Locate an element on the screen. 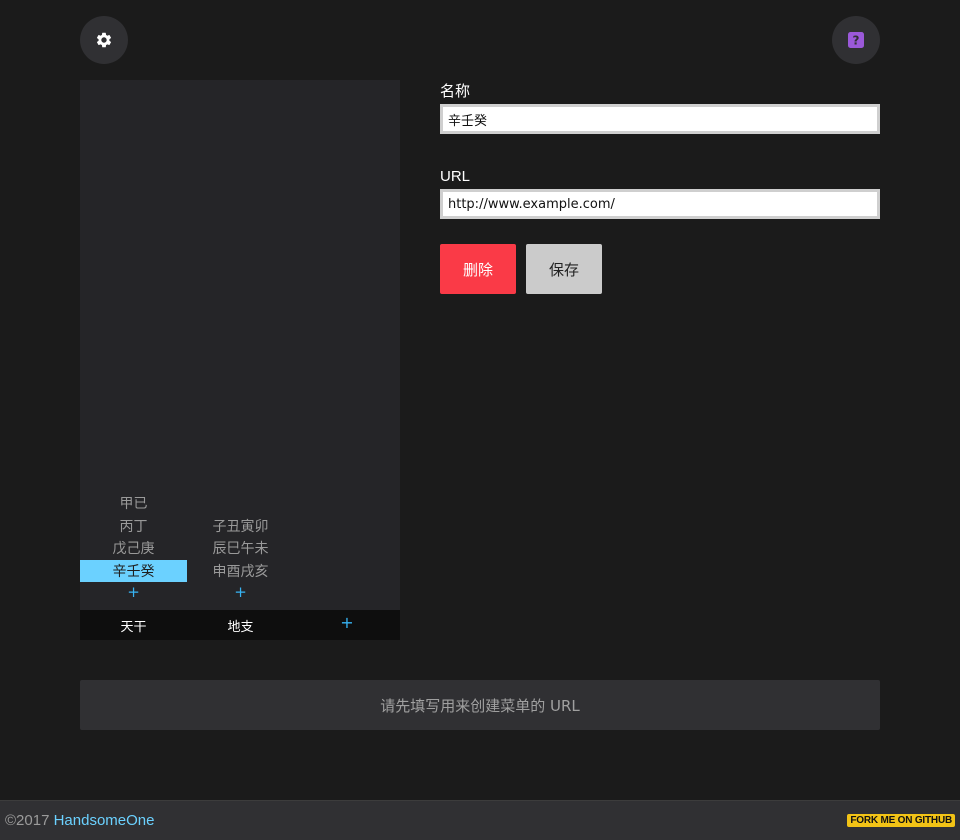 This screenshot has height=840, width=960. name-label: 名称 is located at coordinates (455, 91).